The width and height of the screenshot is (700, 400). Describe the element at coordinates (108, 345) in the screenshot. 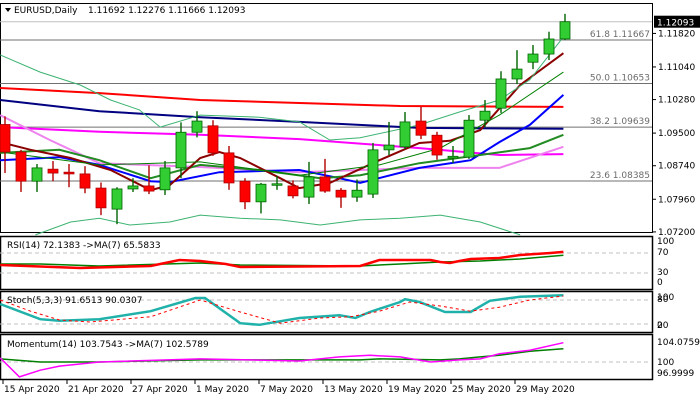

I see `momentum-label: Momentum(14) 103.7543 ->MA(7) 102.5789` at that location.